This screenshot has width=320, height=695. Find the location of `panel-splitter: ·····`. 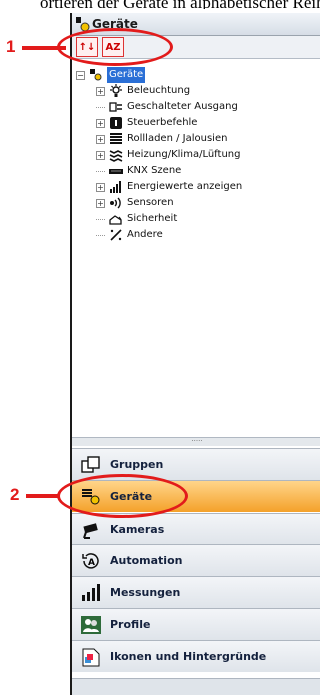

panel-splitter: ····· is located at coordinates (196, 441).